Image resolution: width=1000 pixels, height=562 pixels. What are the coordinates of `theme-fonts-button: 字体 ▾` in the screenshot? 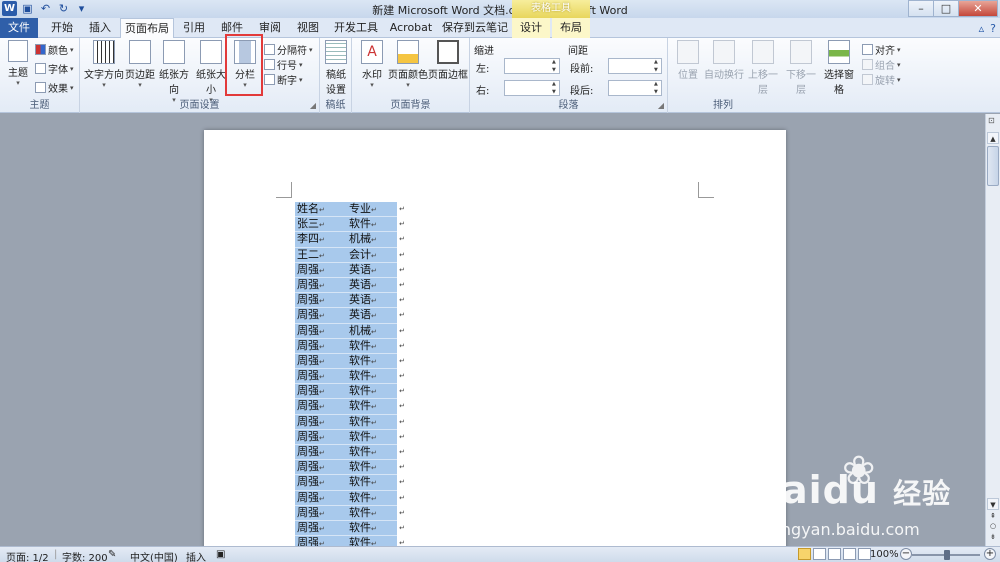 It's located at (54, 68).